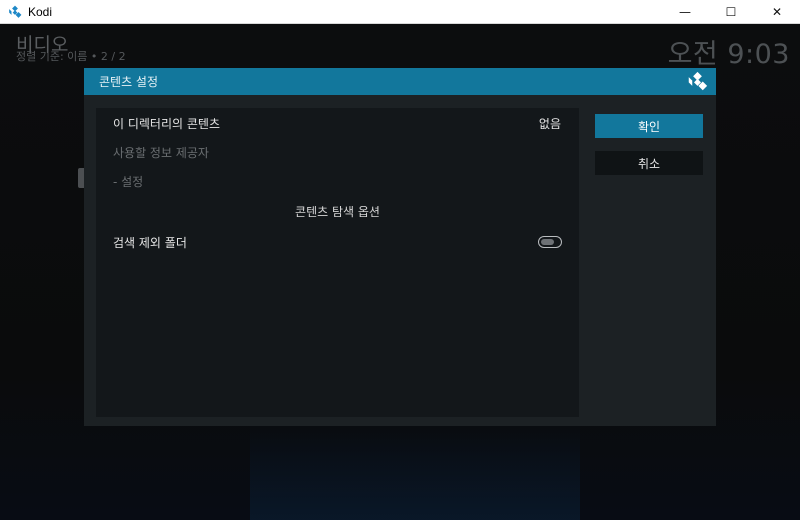  Describe the element at coordinates (337, 123) in the screenshot. I see `setting-content-type: 이 디렉터리의 콘텐츠 없음` at that location.